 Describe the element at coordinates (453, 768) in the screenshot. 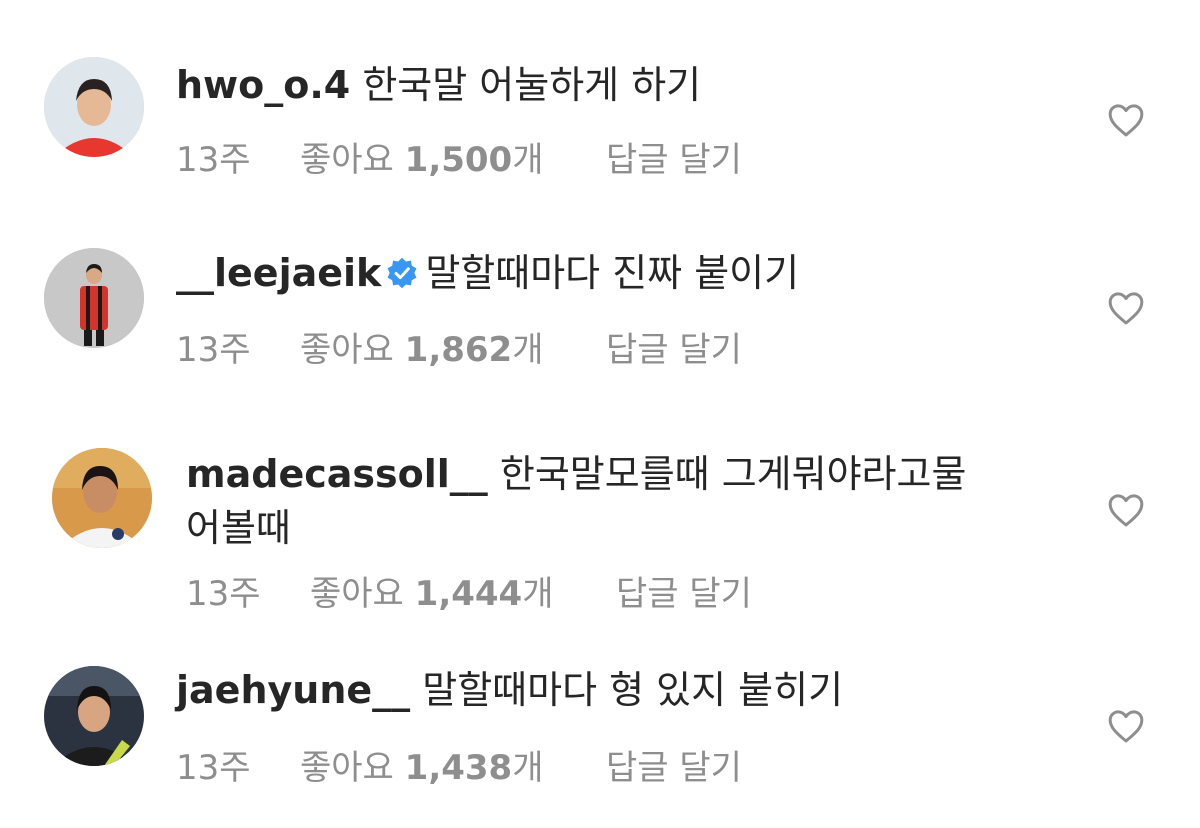

I see `likes-count: 좋아요 1,438개` at that location.